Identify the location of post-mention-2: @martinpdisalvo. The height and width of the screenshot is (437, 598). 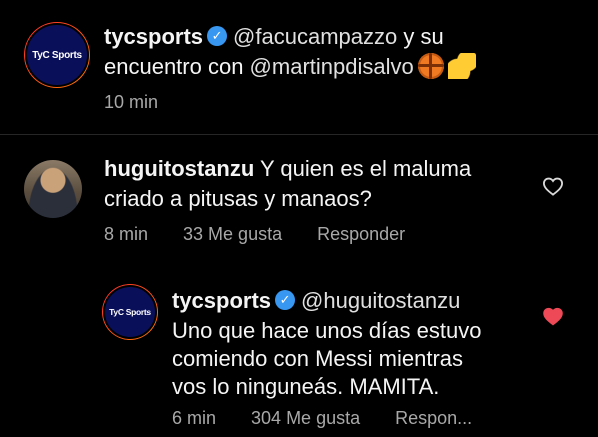
(332, 66).